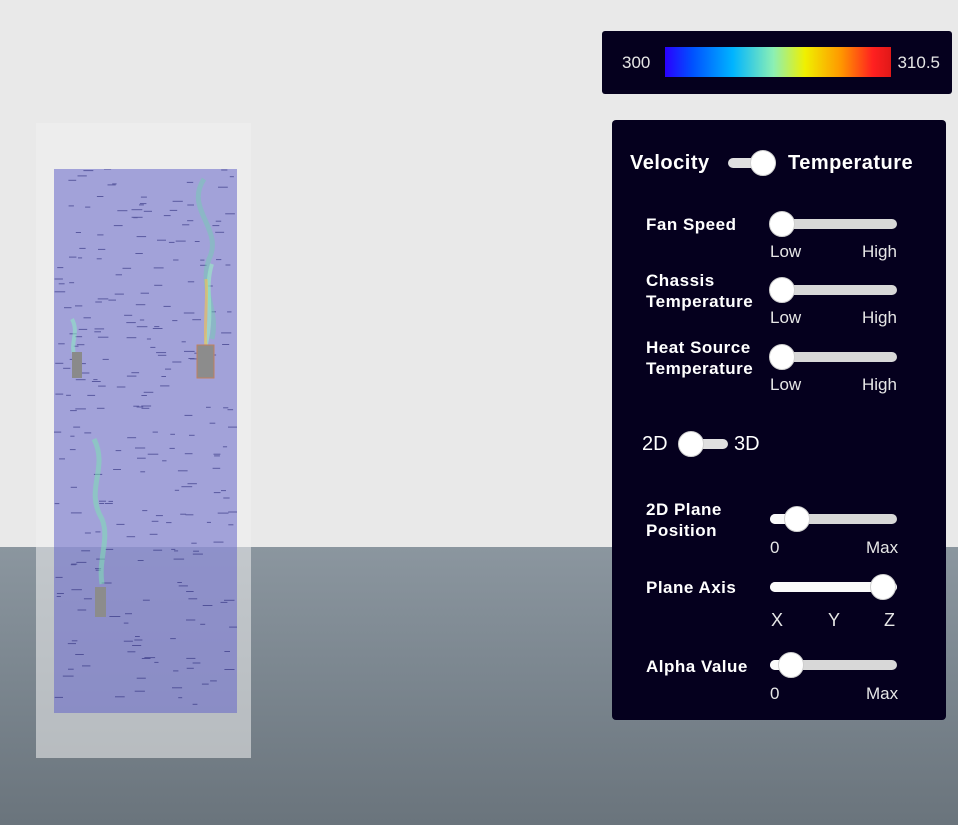  What do you see at coordinates (777, 620) in the screenshot?
I see `plane-axis-x: X` at bounding box center [777, 620].